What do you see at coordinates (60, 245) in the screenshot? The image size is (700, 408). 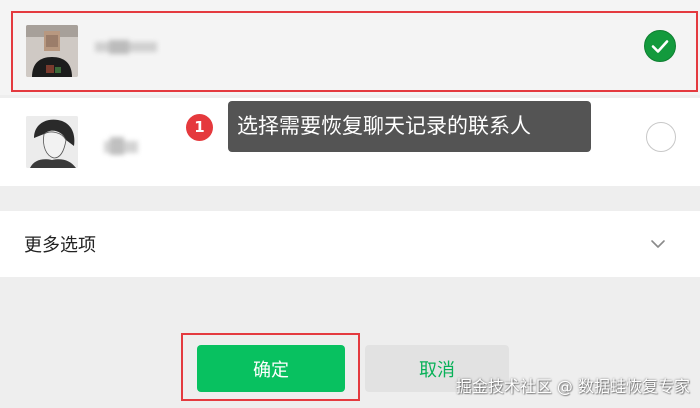 I see `more-options-label: 更多选项` at bounding box center [60, 245].